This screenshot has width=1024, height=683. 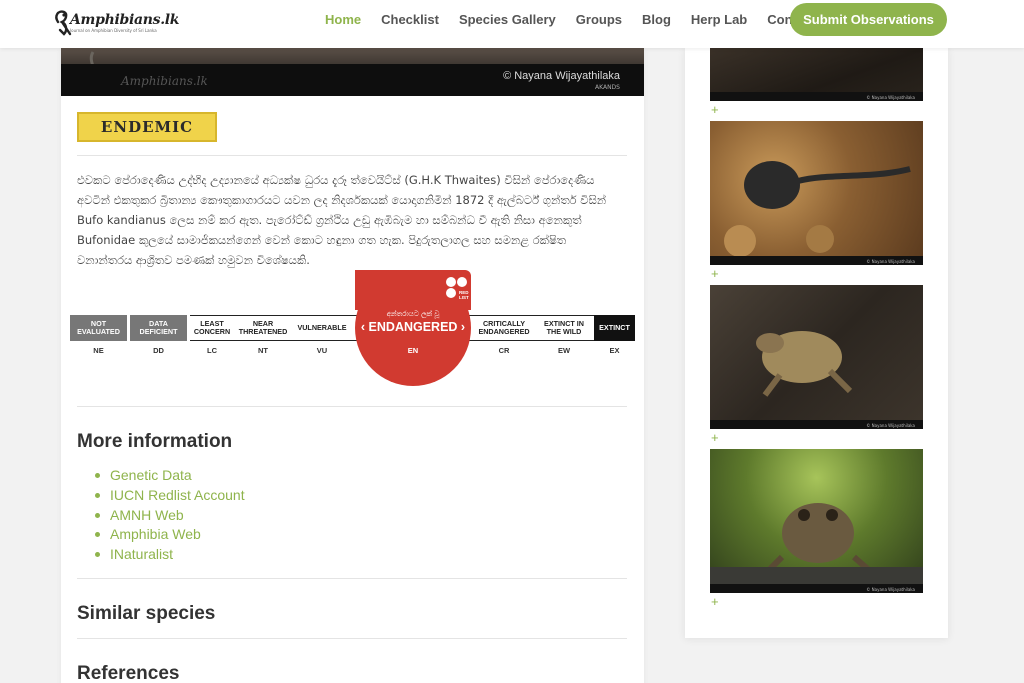 What do you see at coordinates (564, 327) in the screenshot?
I see `redlist-cat-ew: EXTINCT IN THE WILD` at bounding box center [564, 327].